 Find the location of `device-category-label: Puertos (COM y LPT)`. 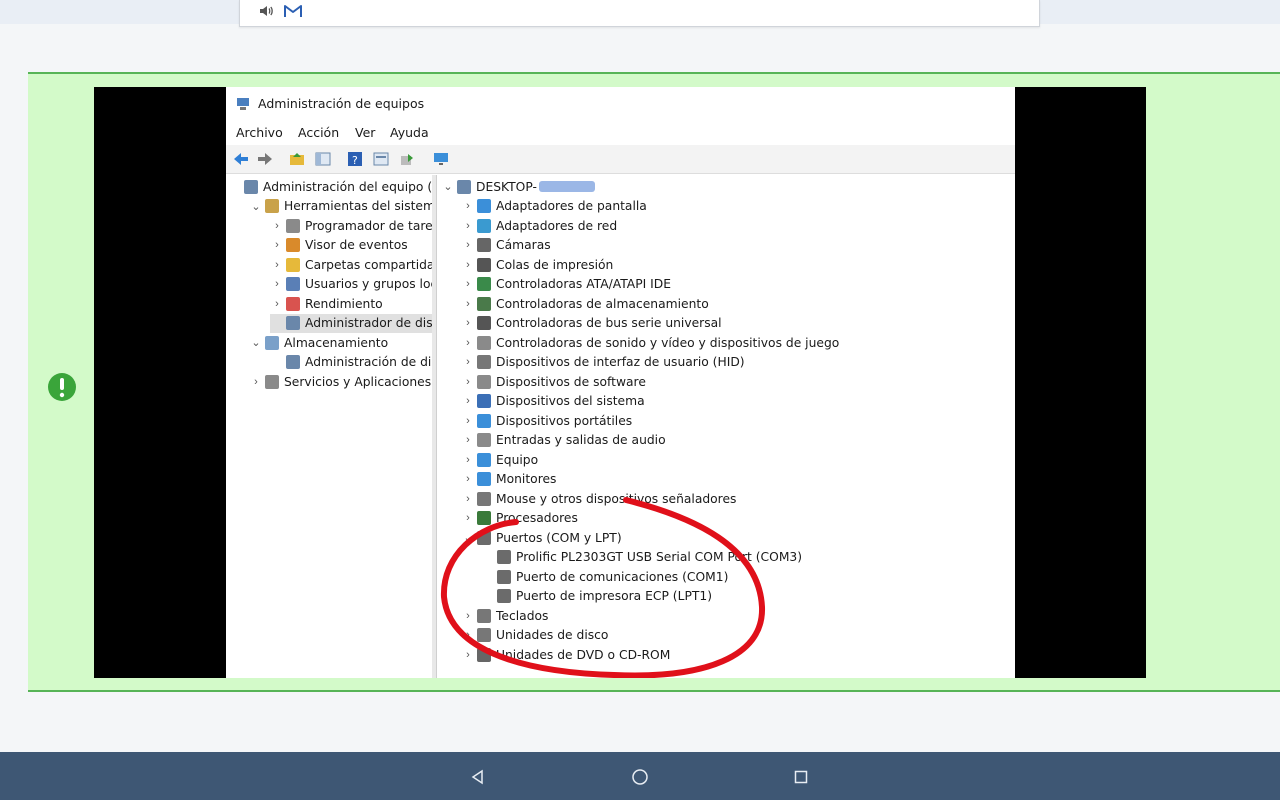

device-category-label: Puertos (COM y LPT) is located at coordinates (559, 537).